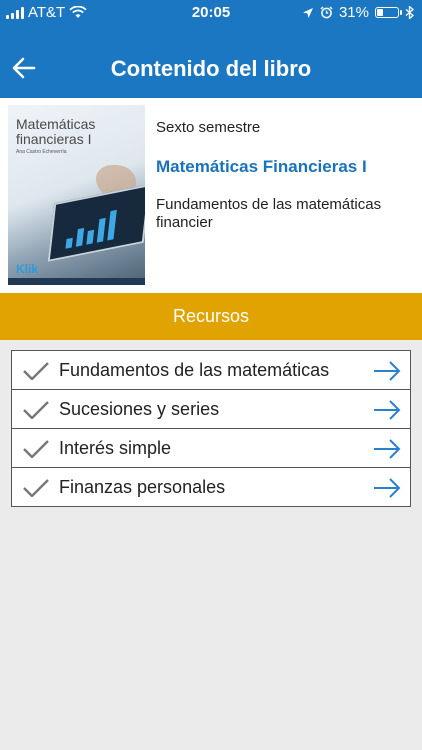 The image size is (422, 750). What do you see at coordinates (56, 131) in the screenshot?
I see `cover-title: Matemáticas financieras I` at bounding box center [56, 131].